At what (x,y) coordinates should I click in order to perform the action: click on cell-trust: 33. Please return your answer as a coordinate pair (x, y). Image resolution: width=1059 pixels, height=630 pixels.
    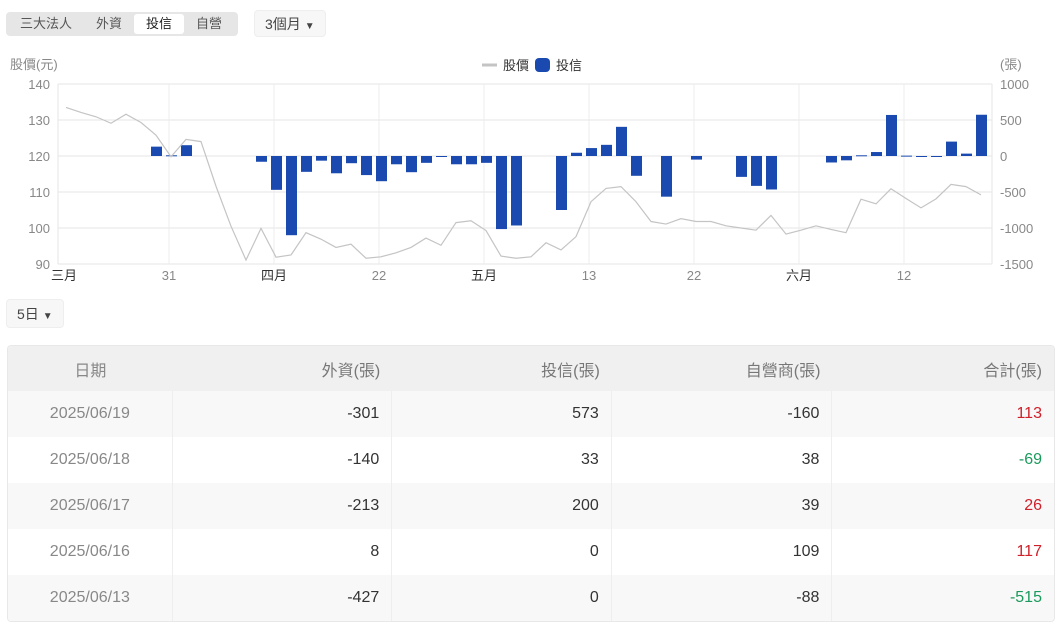
    Looking at the image, I should click on (502, 460).